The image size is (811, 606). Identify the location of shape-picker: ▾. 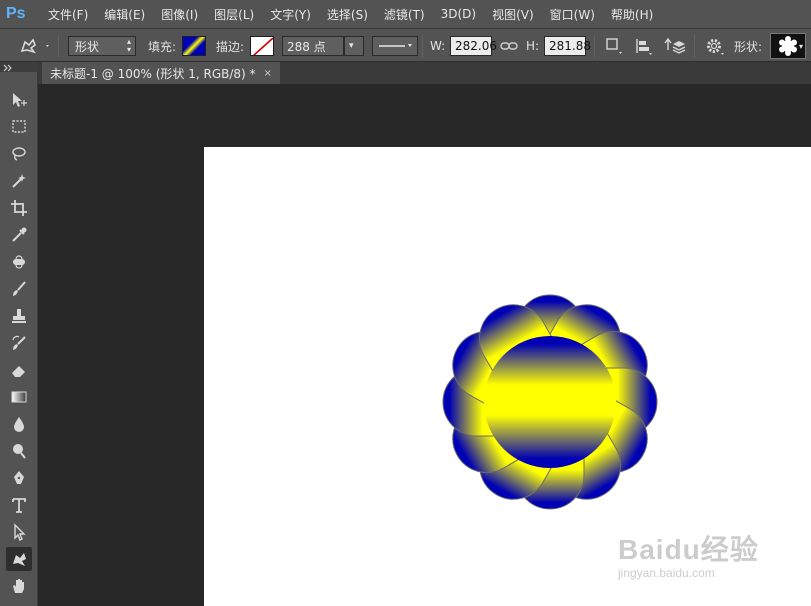
(788, 46).